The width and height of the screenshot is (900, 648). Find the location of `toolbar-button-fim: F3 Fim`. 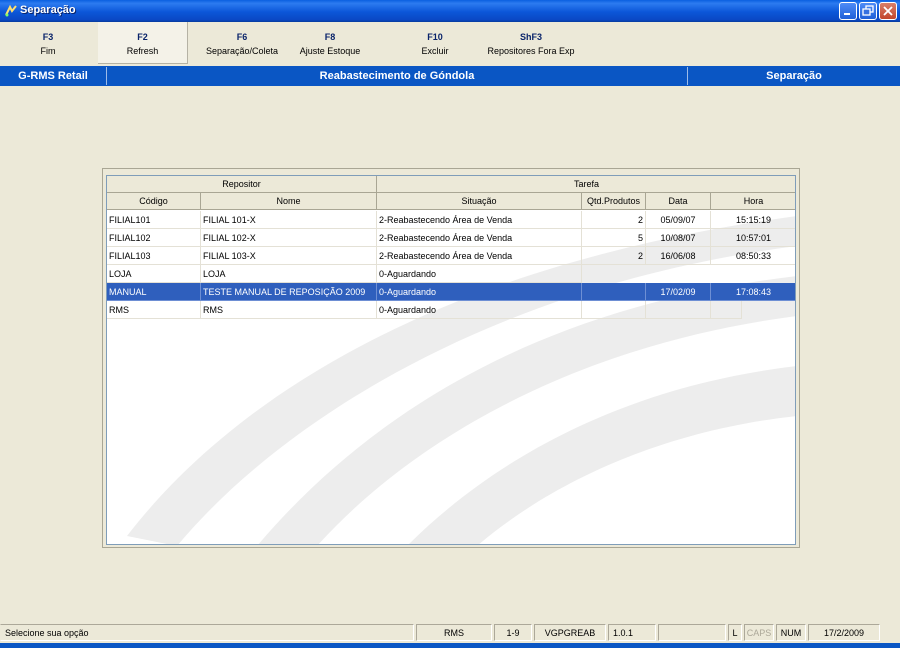

toolbar-button-fim: F3 Fim is located at coordinates (48, 43).